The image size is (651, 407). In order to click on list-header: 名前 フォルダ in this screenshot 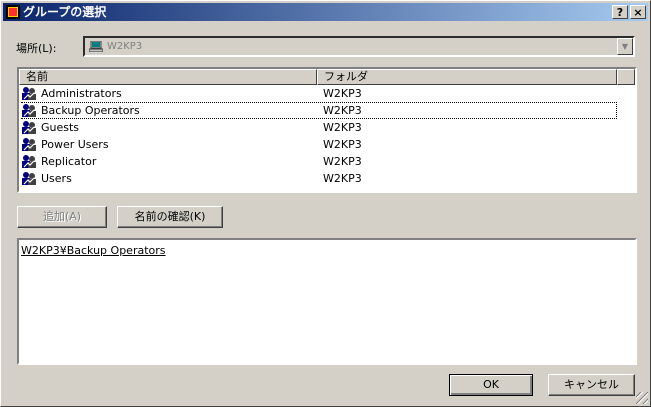, I will do `click(327, 77)`.